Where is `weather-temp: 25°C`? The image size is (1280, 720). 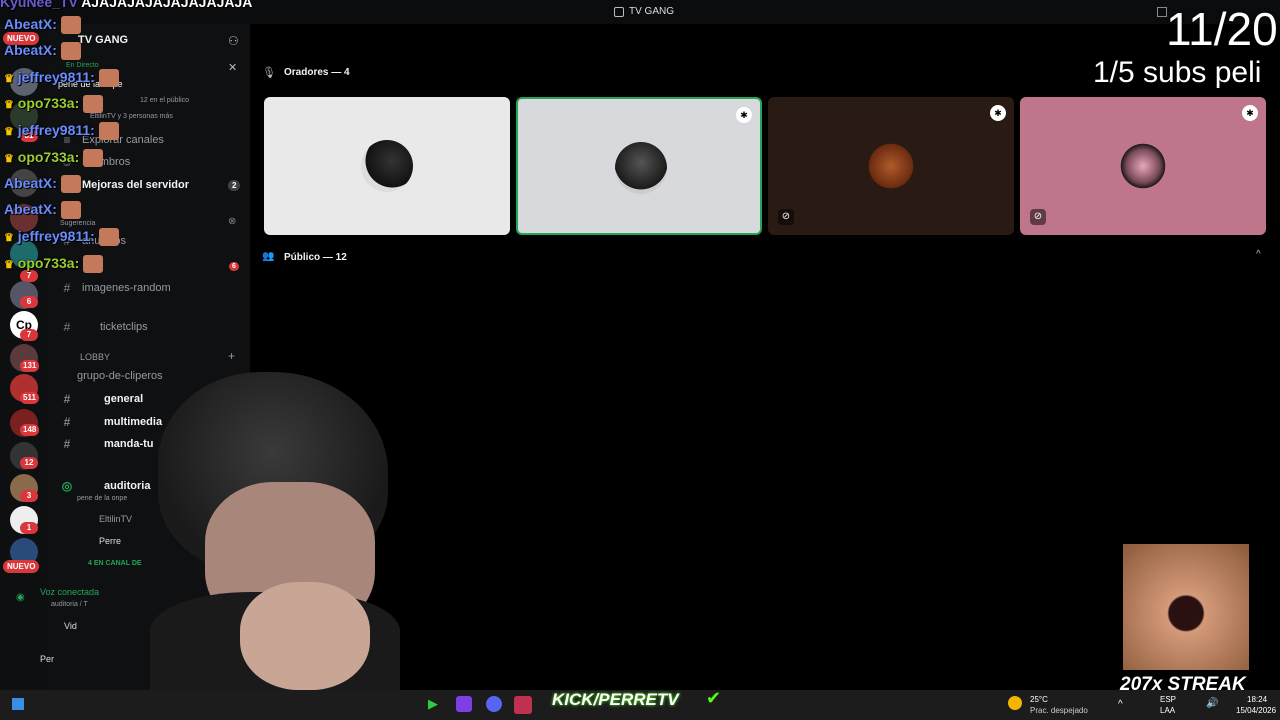 weather-temp: 25°C is located at coordinates (1039, 699).